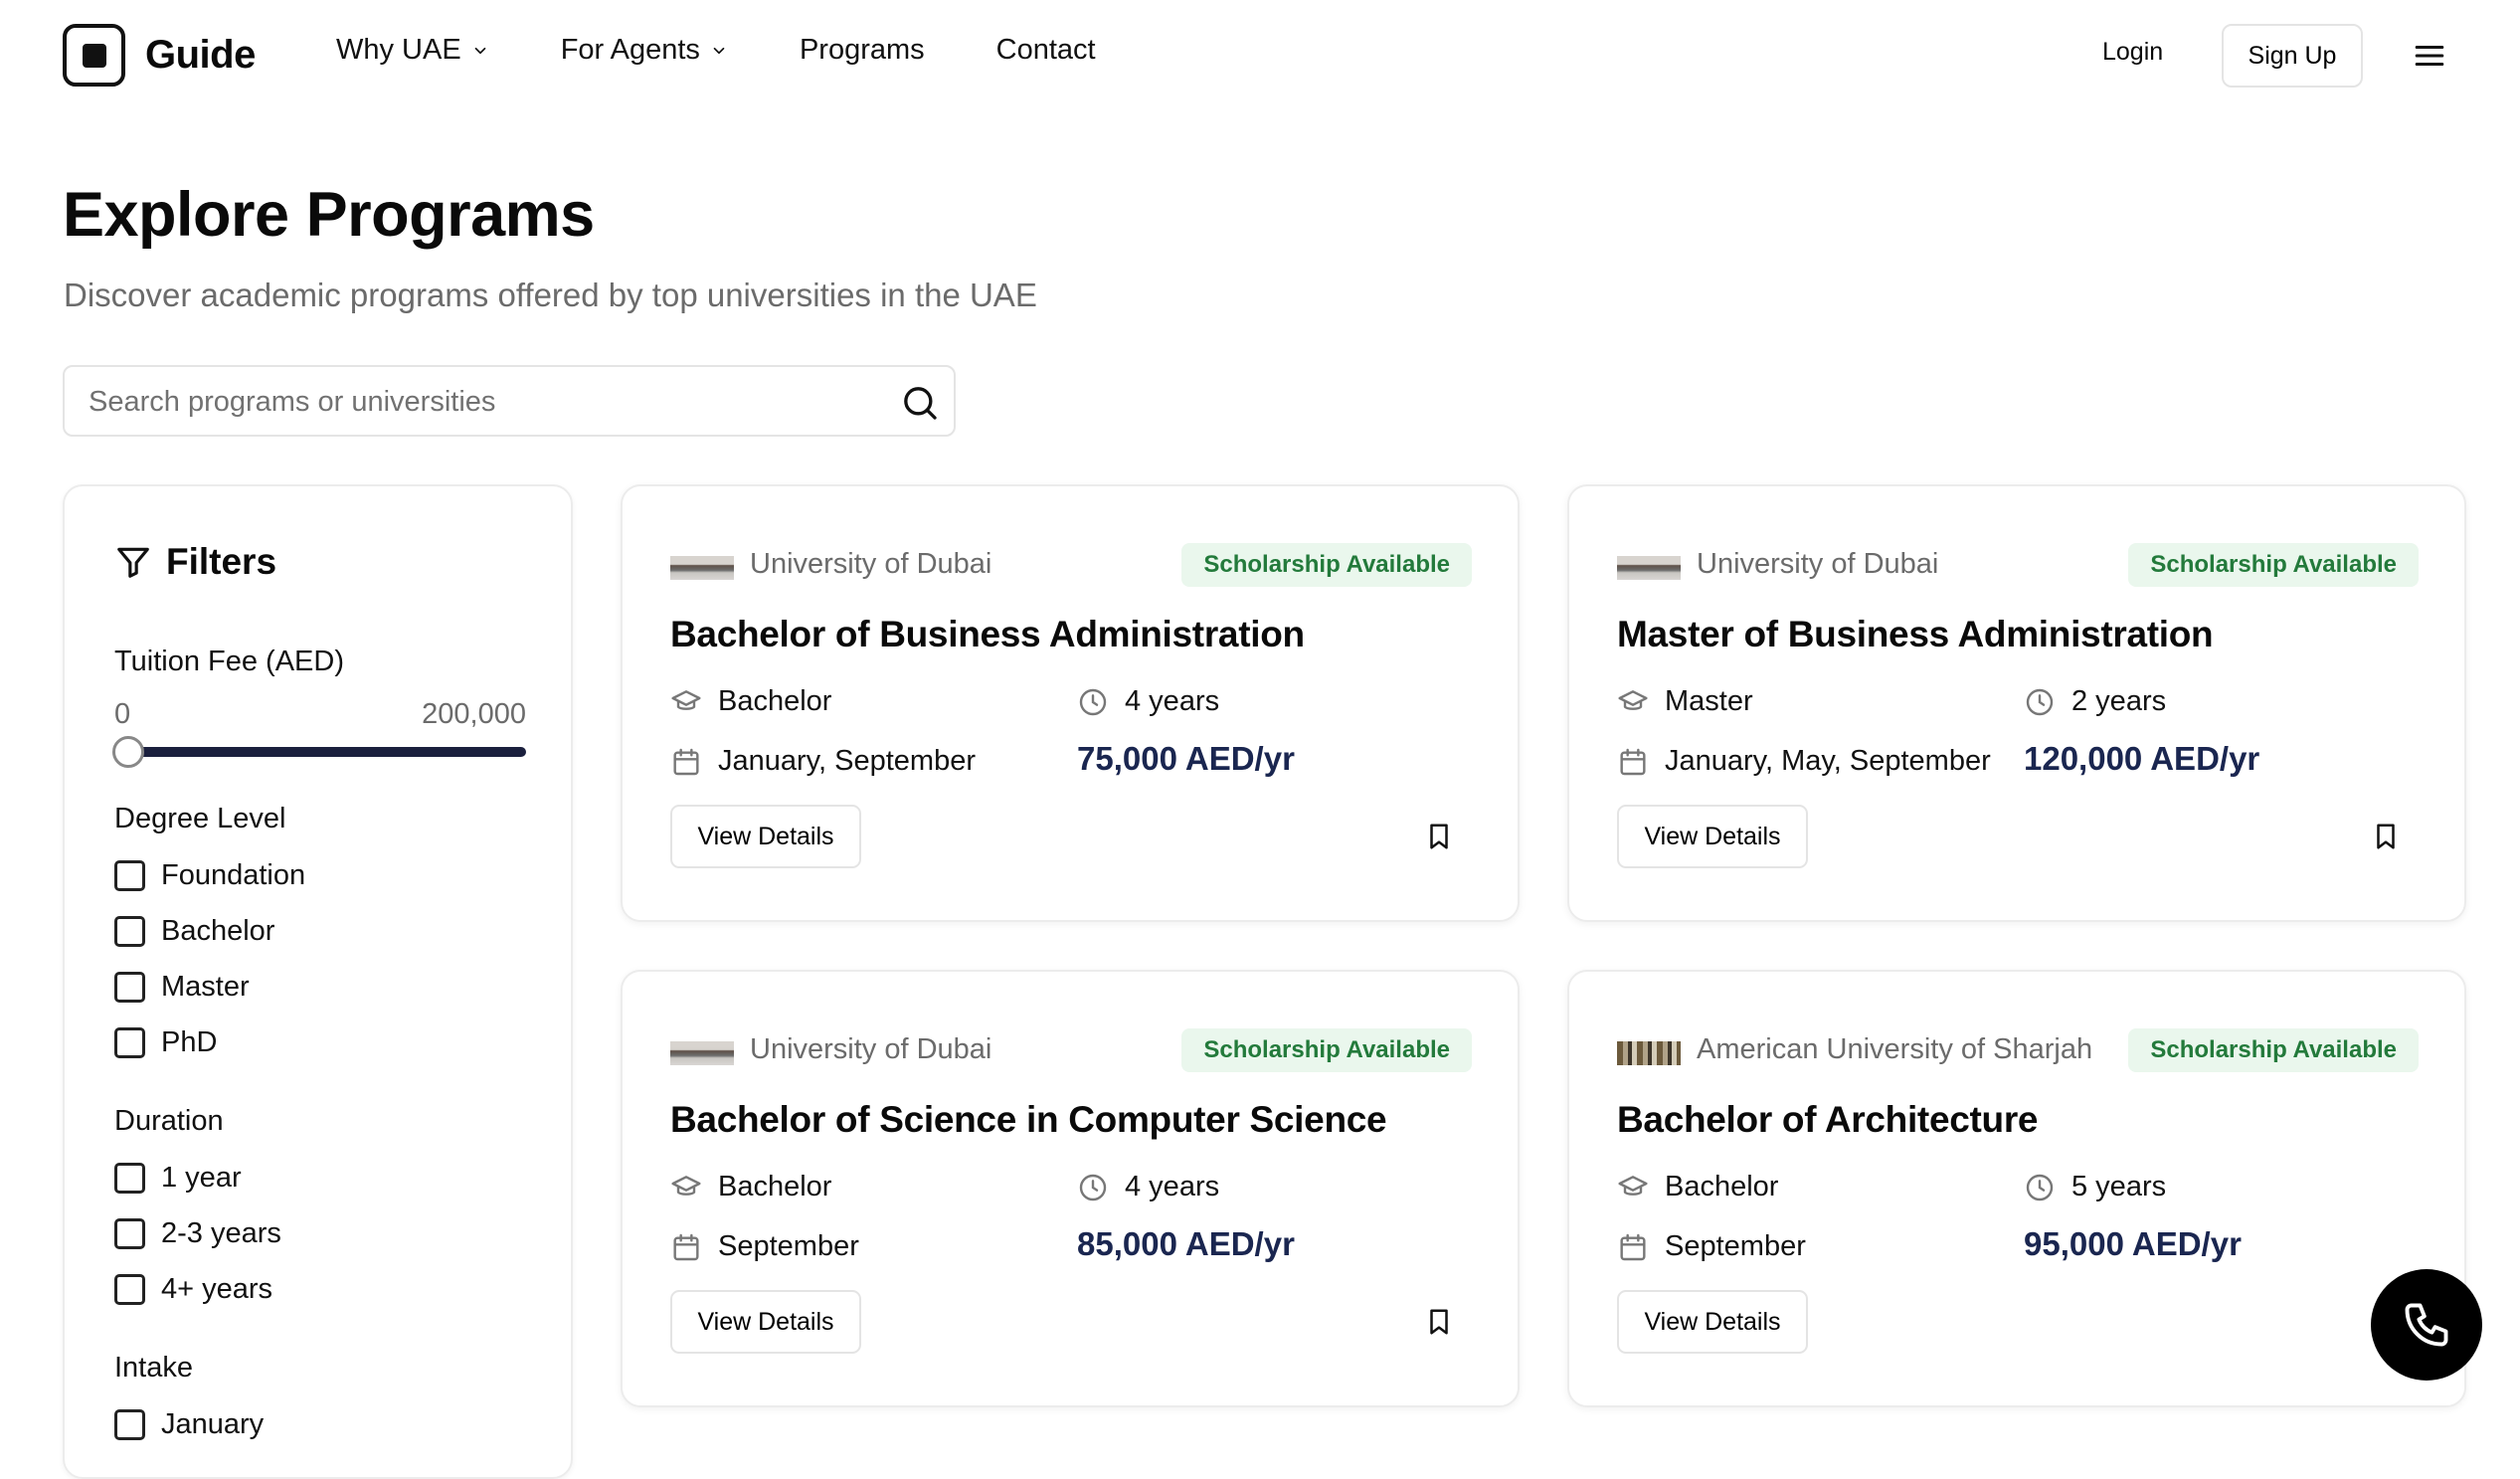 This screenshot has height=1479, width=2520. I want to click on nav-link-label: Contact, so click(1045, 50).